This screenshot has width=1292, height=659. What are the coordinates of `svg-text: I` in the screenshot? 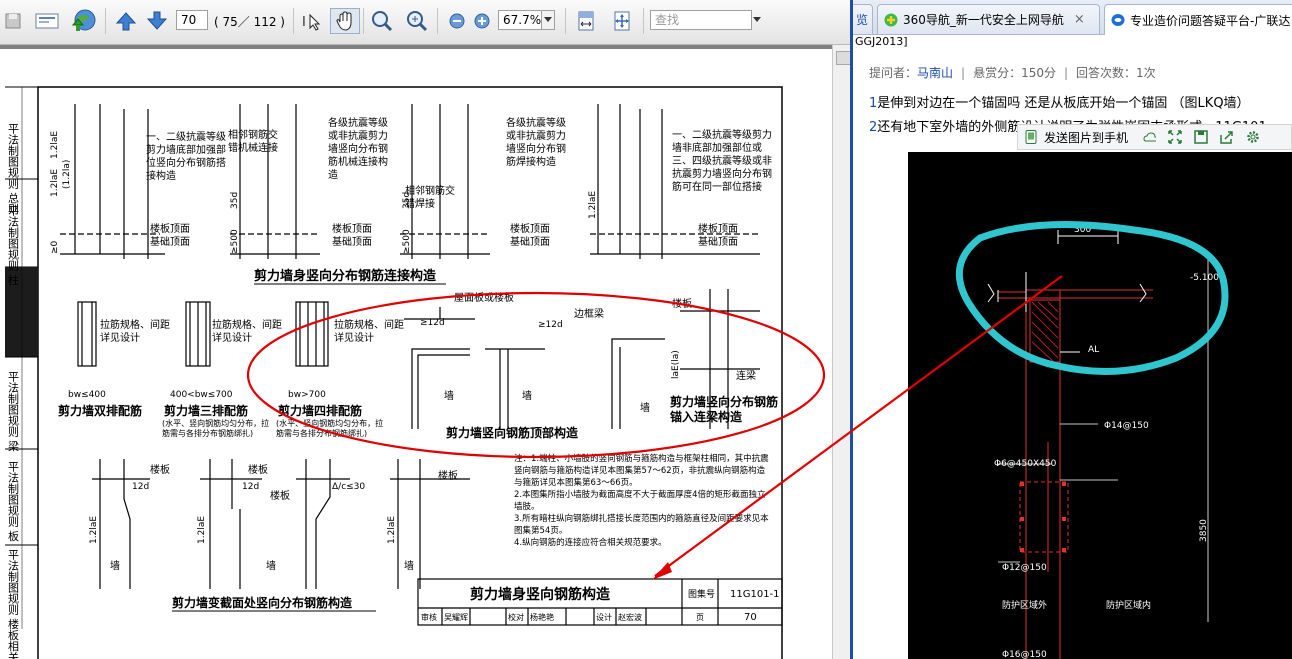 It's located at (304, 22).